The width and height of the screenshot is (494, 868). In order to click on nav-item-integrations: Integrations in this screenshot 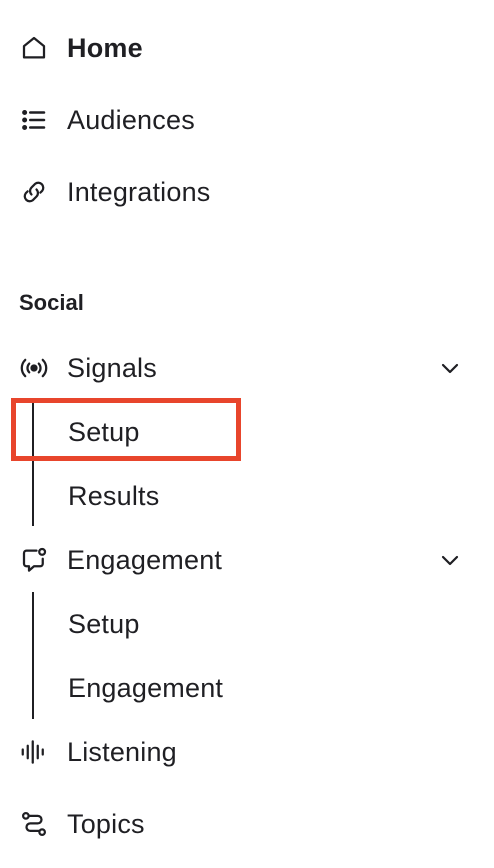, I will do `click(247, 192)`.